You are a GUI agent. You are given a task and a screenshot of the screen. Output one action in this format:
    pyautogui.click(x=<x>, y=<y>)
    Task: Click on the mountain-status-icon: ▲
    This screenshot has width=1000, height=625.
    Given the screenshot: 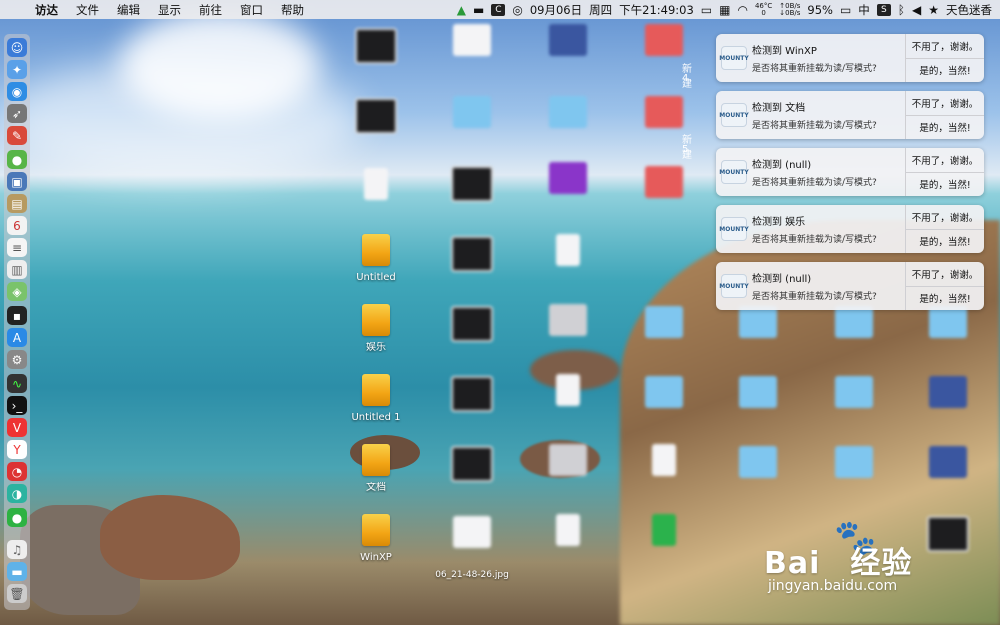 What is the action you would take?
    pyautogui.click(x=461, y=10)
    